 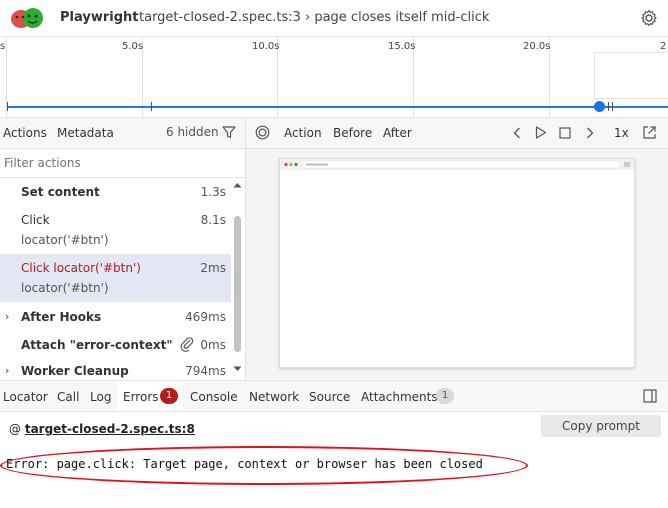 What do you see at coordinates (399, 397) in the screenshot?
I see `tab-attachments: Attachments` at bounding box center [399, 397].